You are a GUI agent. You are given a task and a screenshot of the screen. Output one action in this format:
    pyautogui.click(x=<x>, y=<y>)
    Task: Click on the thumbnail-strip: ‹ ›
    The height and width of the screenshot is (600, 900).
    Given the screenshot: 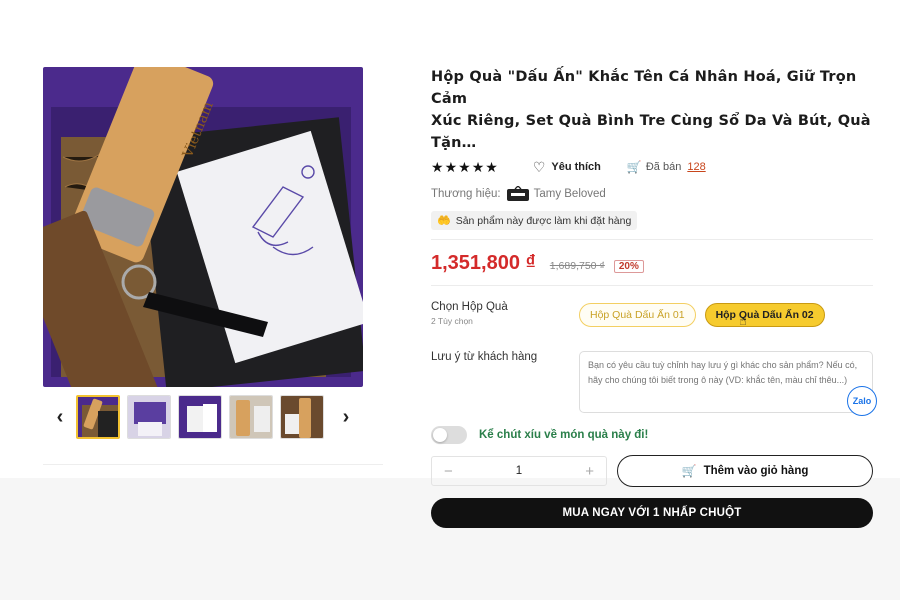 What is the action you would take?
    pyautogui.click(x=203, y=417)
    